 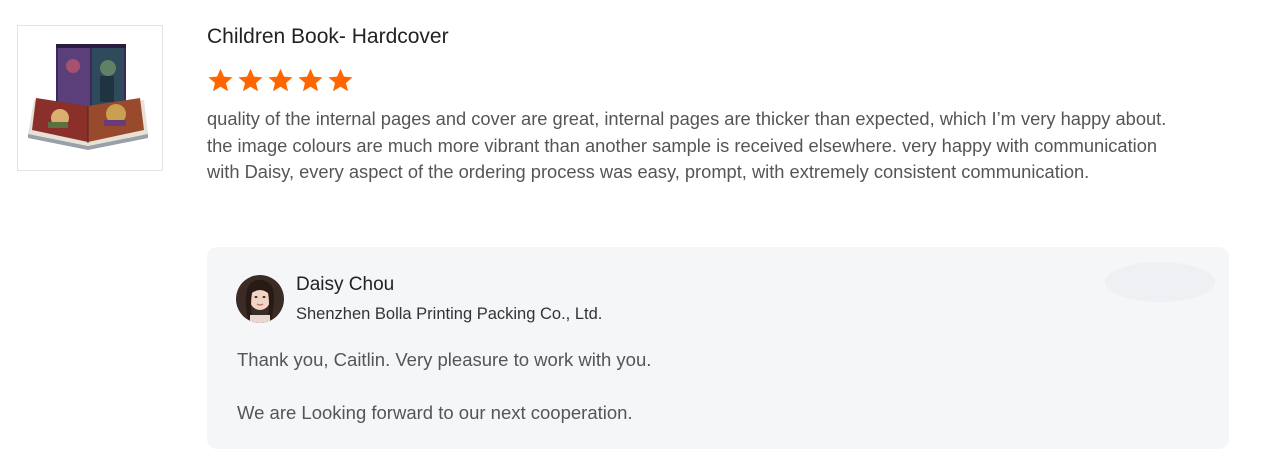 What do you see at coordinates (718, 37) in the screenshot?
I see `product-title: Children Book- Hardcover` at bounding box center [718, 37].